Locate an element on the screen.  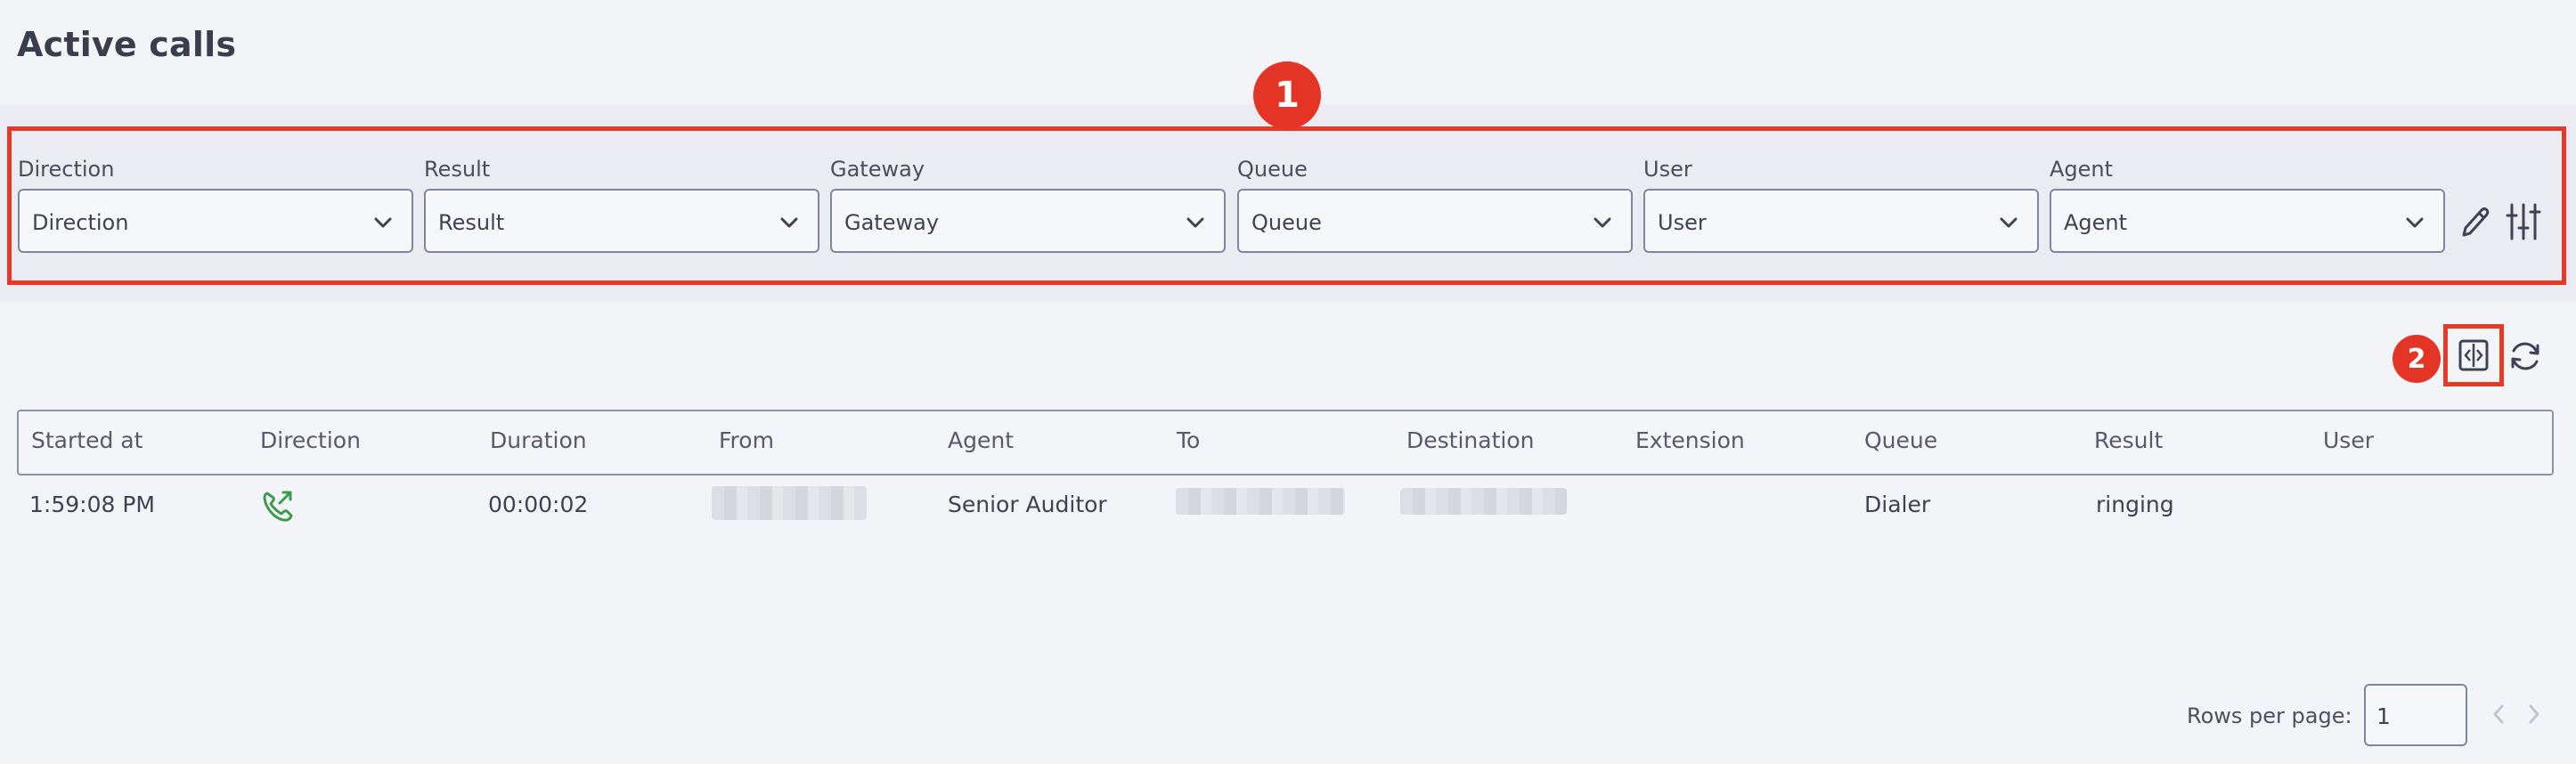
filter-label-agent: Agent is located at coordinates (2082, 170).